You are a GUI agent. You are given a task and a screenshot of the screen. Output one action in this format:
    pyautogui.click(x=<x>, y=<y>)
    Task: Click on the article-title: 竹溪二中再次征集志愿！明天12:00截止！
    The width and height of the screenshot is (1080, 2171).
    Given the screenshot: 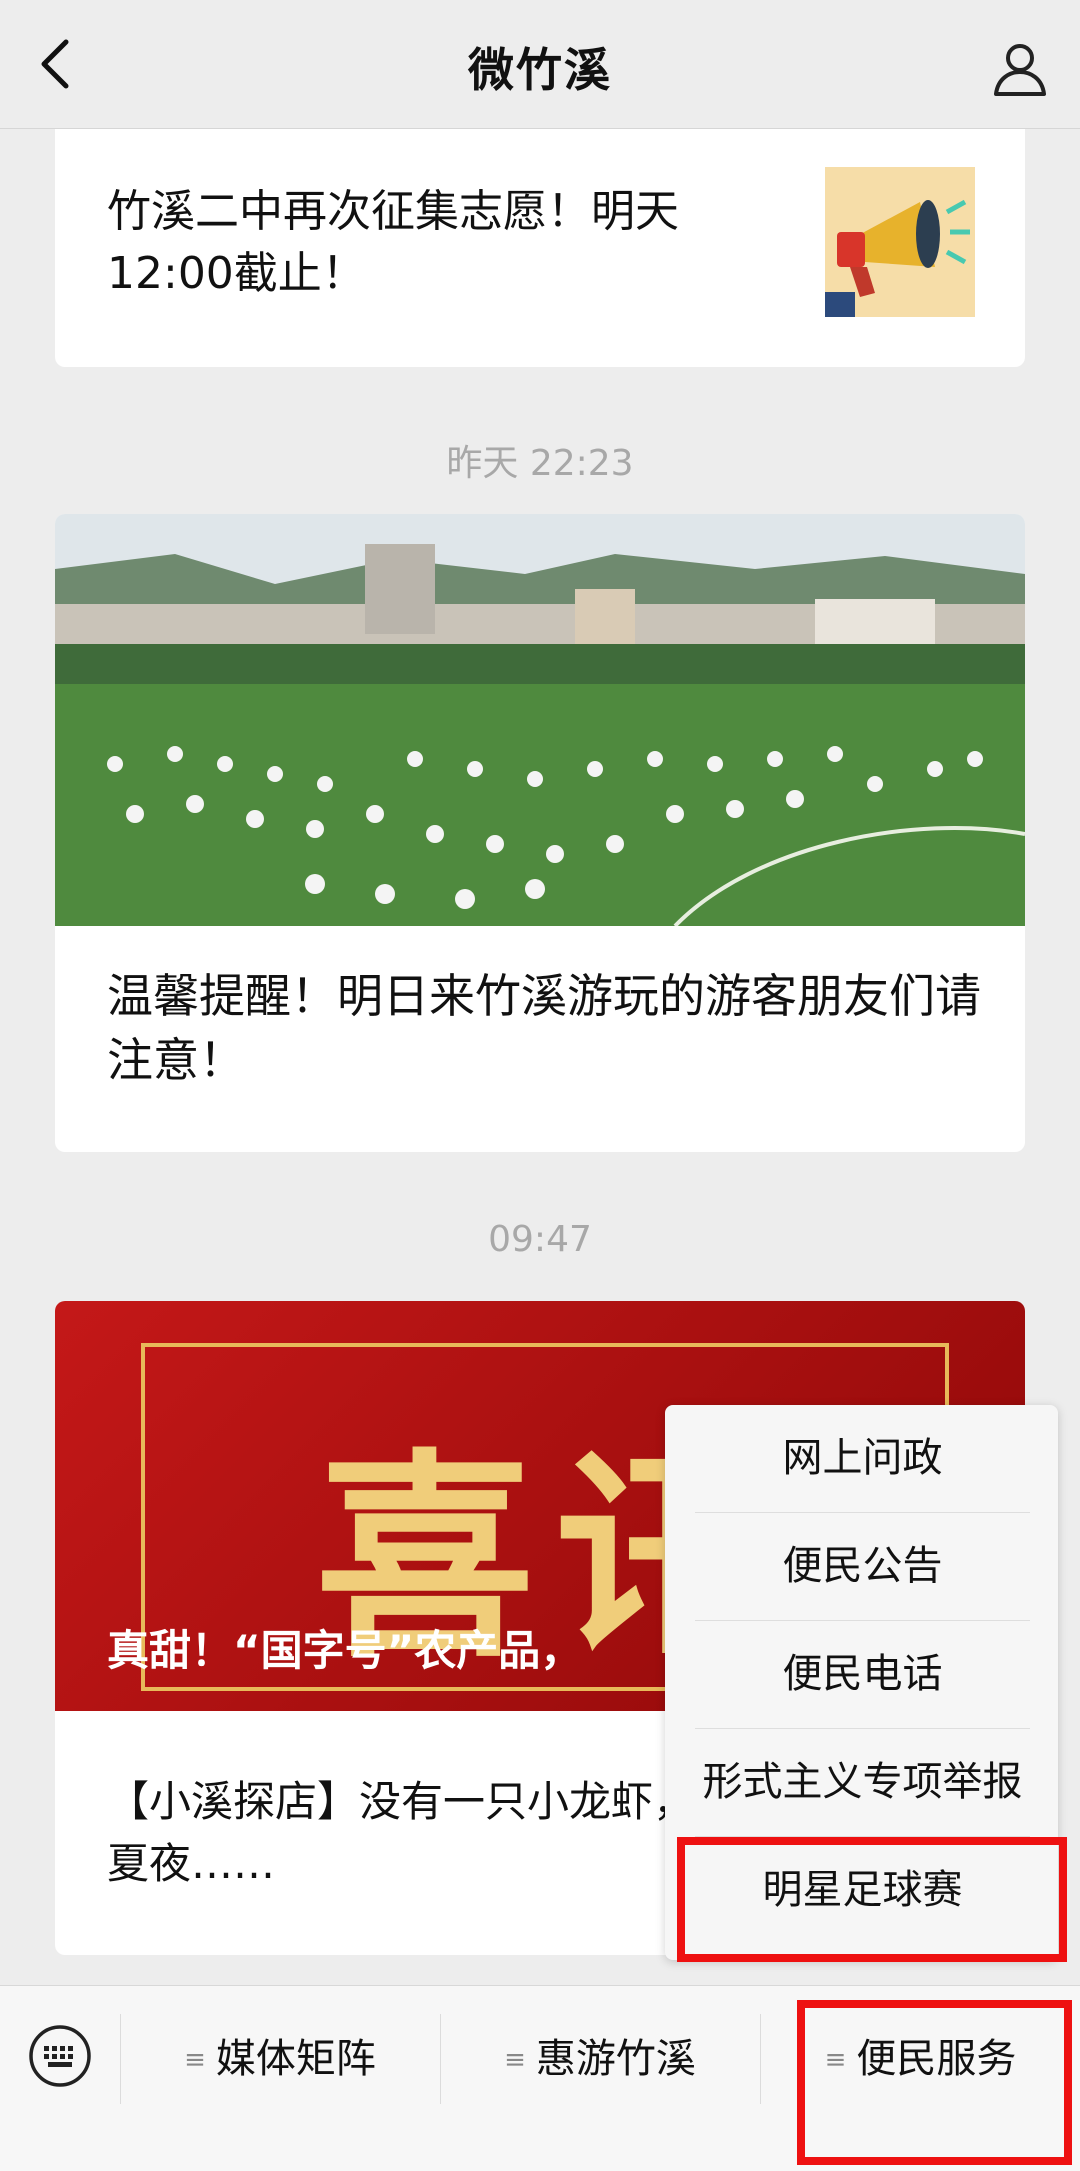 What is the action you would take?
    pyautogui.click(x=393, y=242)
    